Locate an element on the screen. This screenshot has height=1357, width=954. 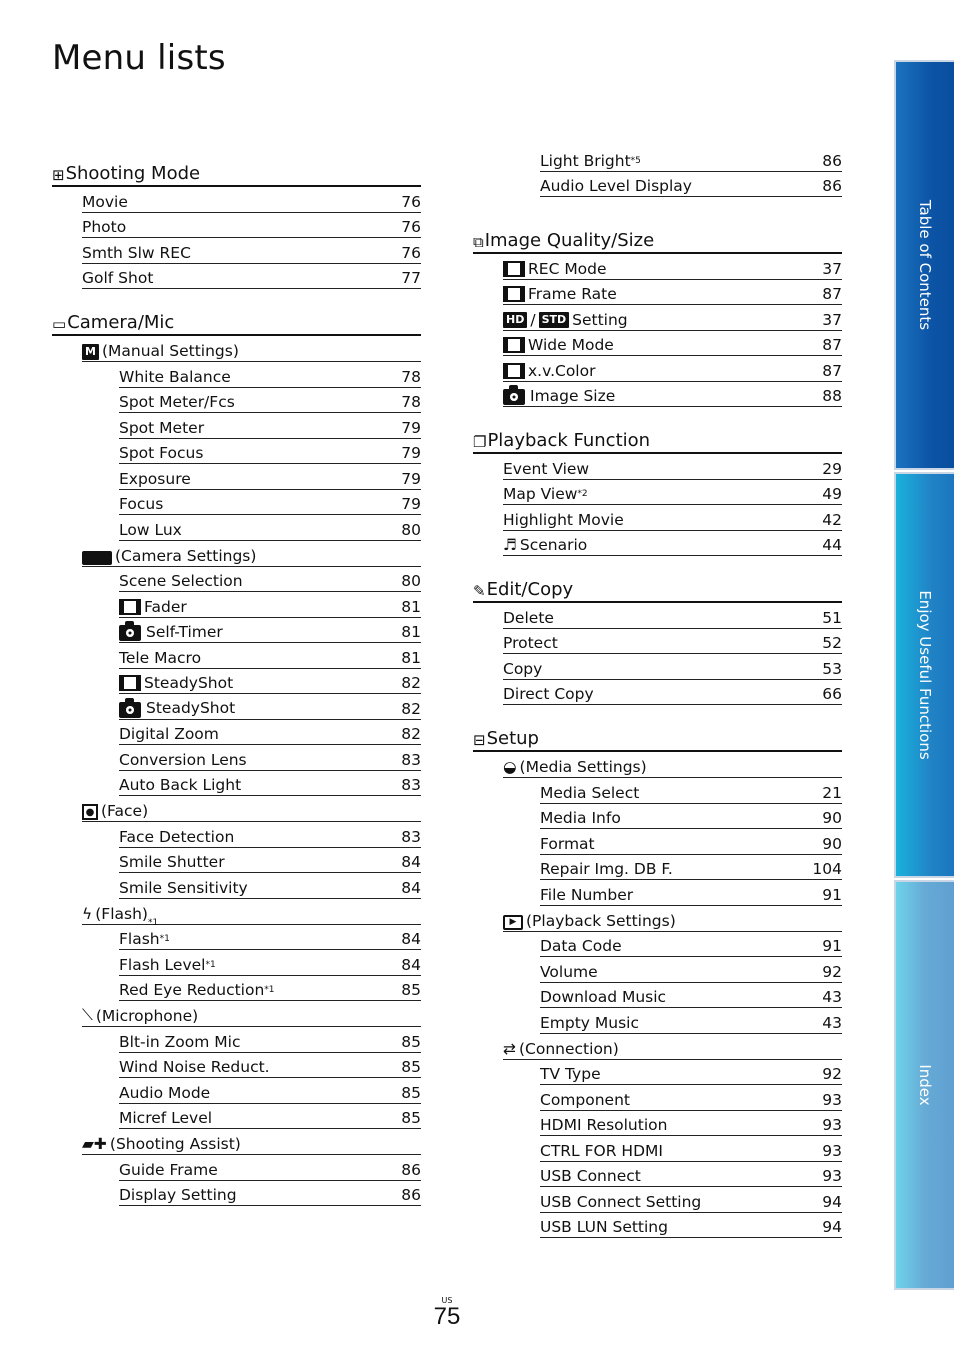
menu-item: CTRL FOR HDMI 93 is located at coordinates (691, 1149).